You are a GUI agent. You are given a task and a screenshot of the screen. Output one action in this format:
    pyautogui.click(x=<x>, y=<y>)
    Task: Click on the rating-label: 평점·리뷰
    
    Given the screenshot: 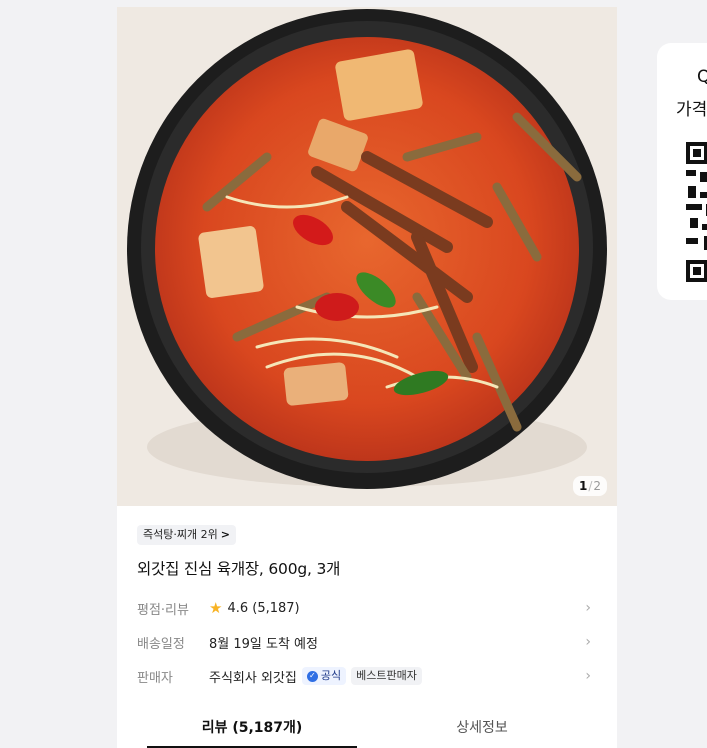 What is the action you would take?
    pyautogui.click(x=163, y=610)
    